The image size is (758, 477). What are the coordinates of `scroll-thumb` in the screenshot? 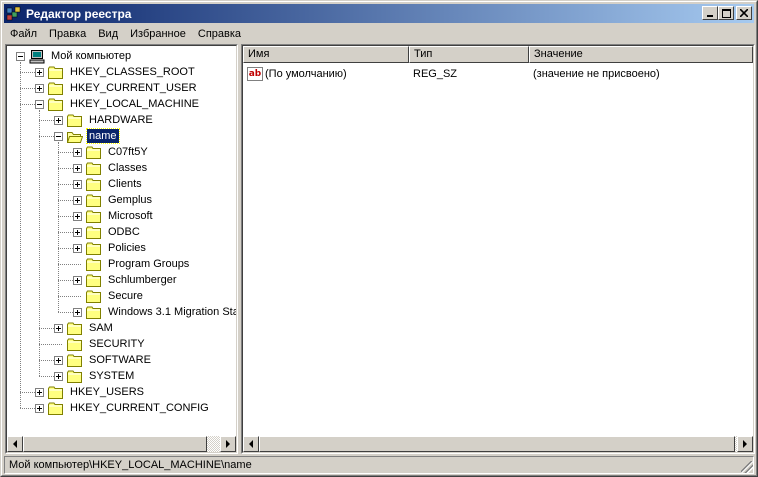 It's located at (115, 444).